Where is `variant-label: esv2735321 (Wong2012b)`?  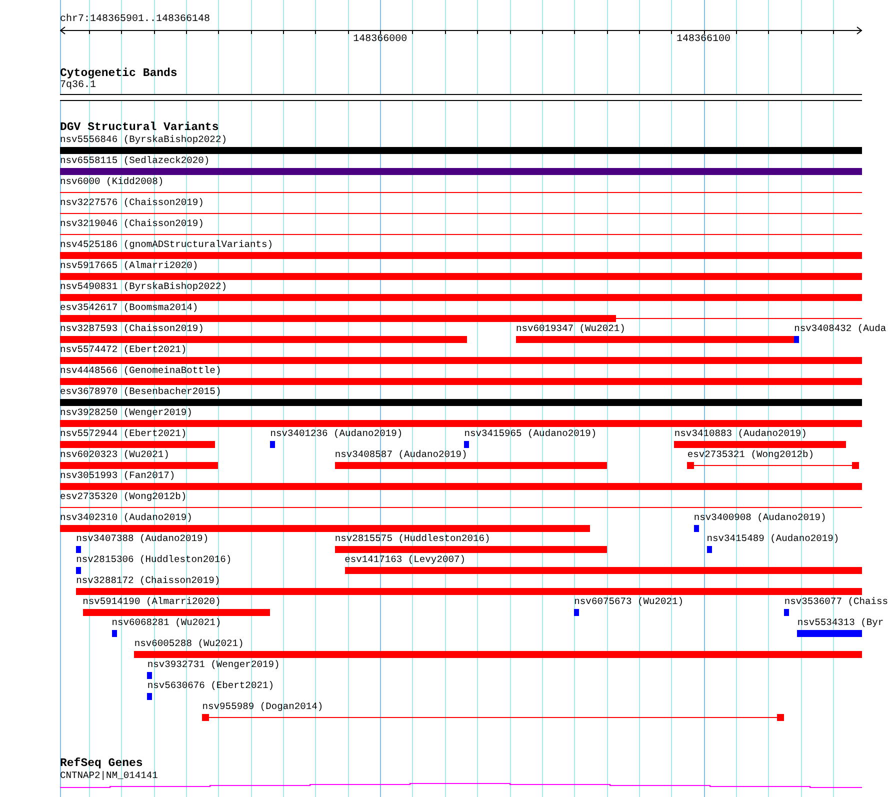
variant-label: esv2735321 (Wong2012b) is located at coordinates (750, 455).